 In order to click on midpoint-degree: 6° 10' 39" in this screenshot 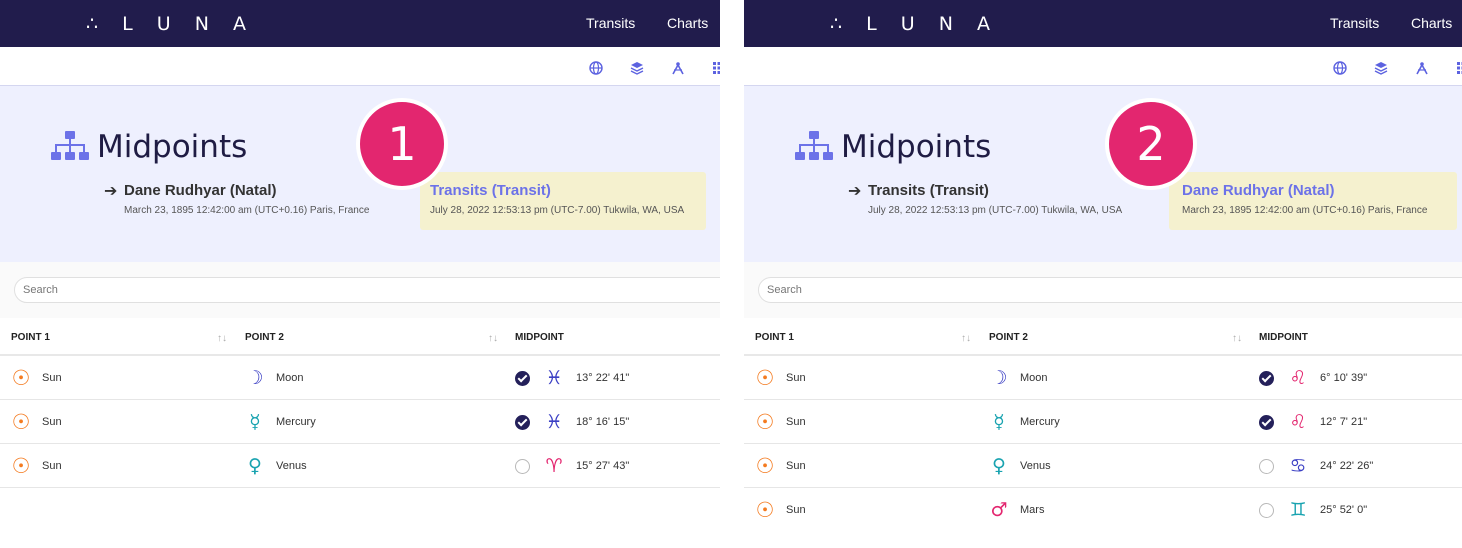, I will do `click(1344, 378)`.